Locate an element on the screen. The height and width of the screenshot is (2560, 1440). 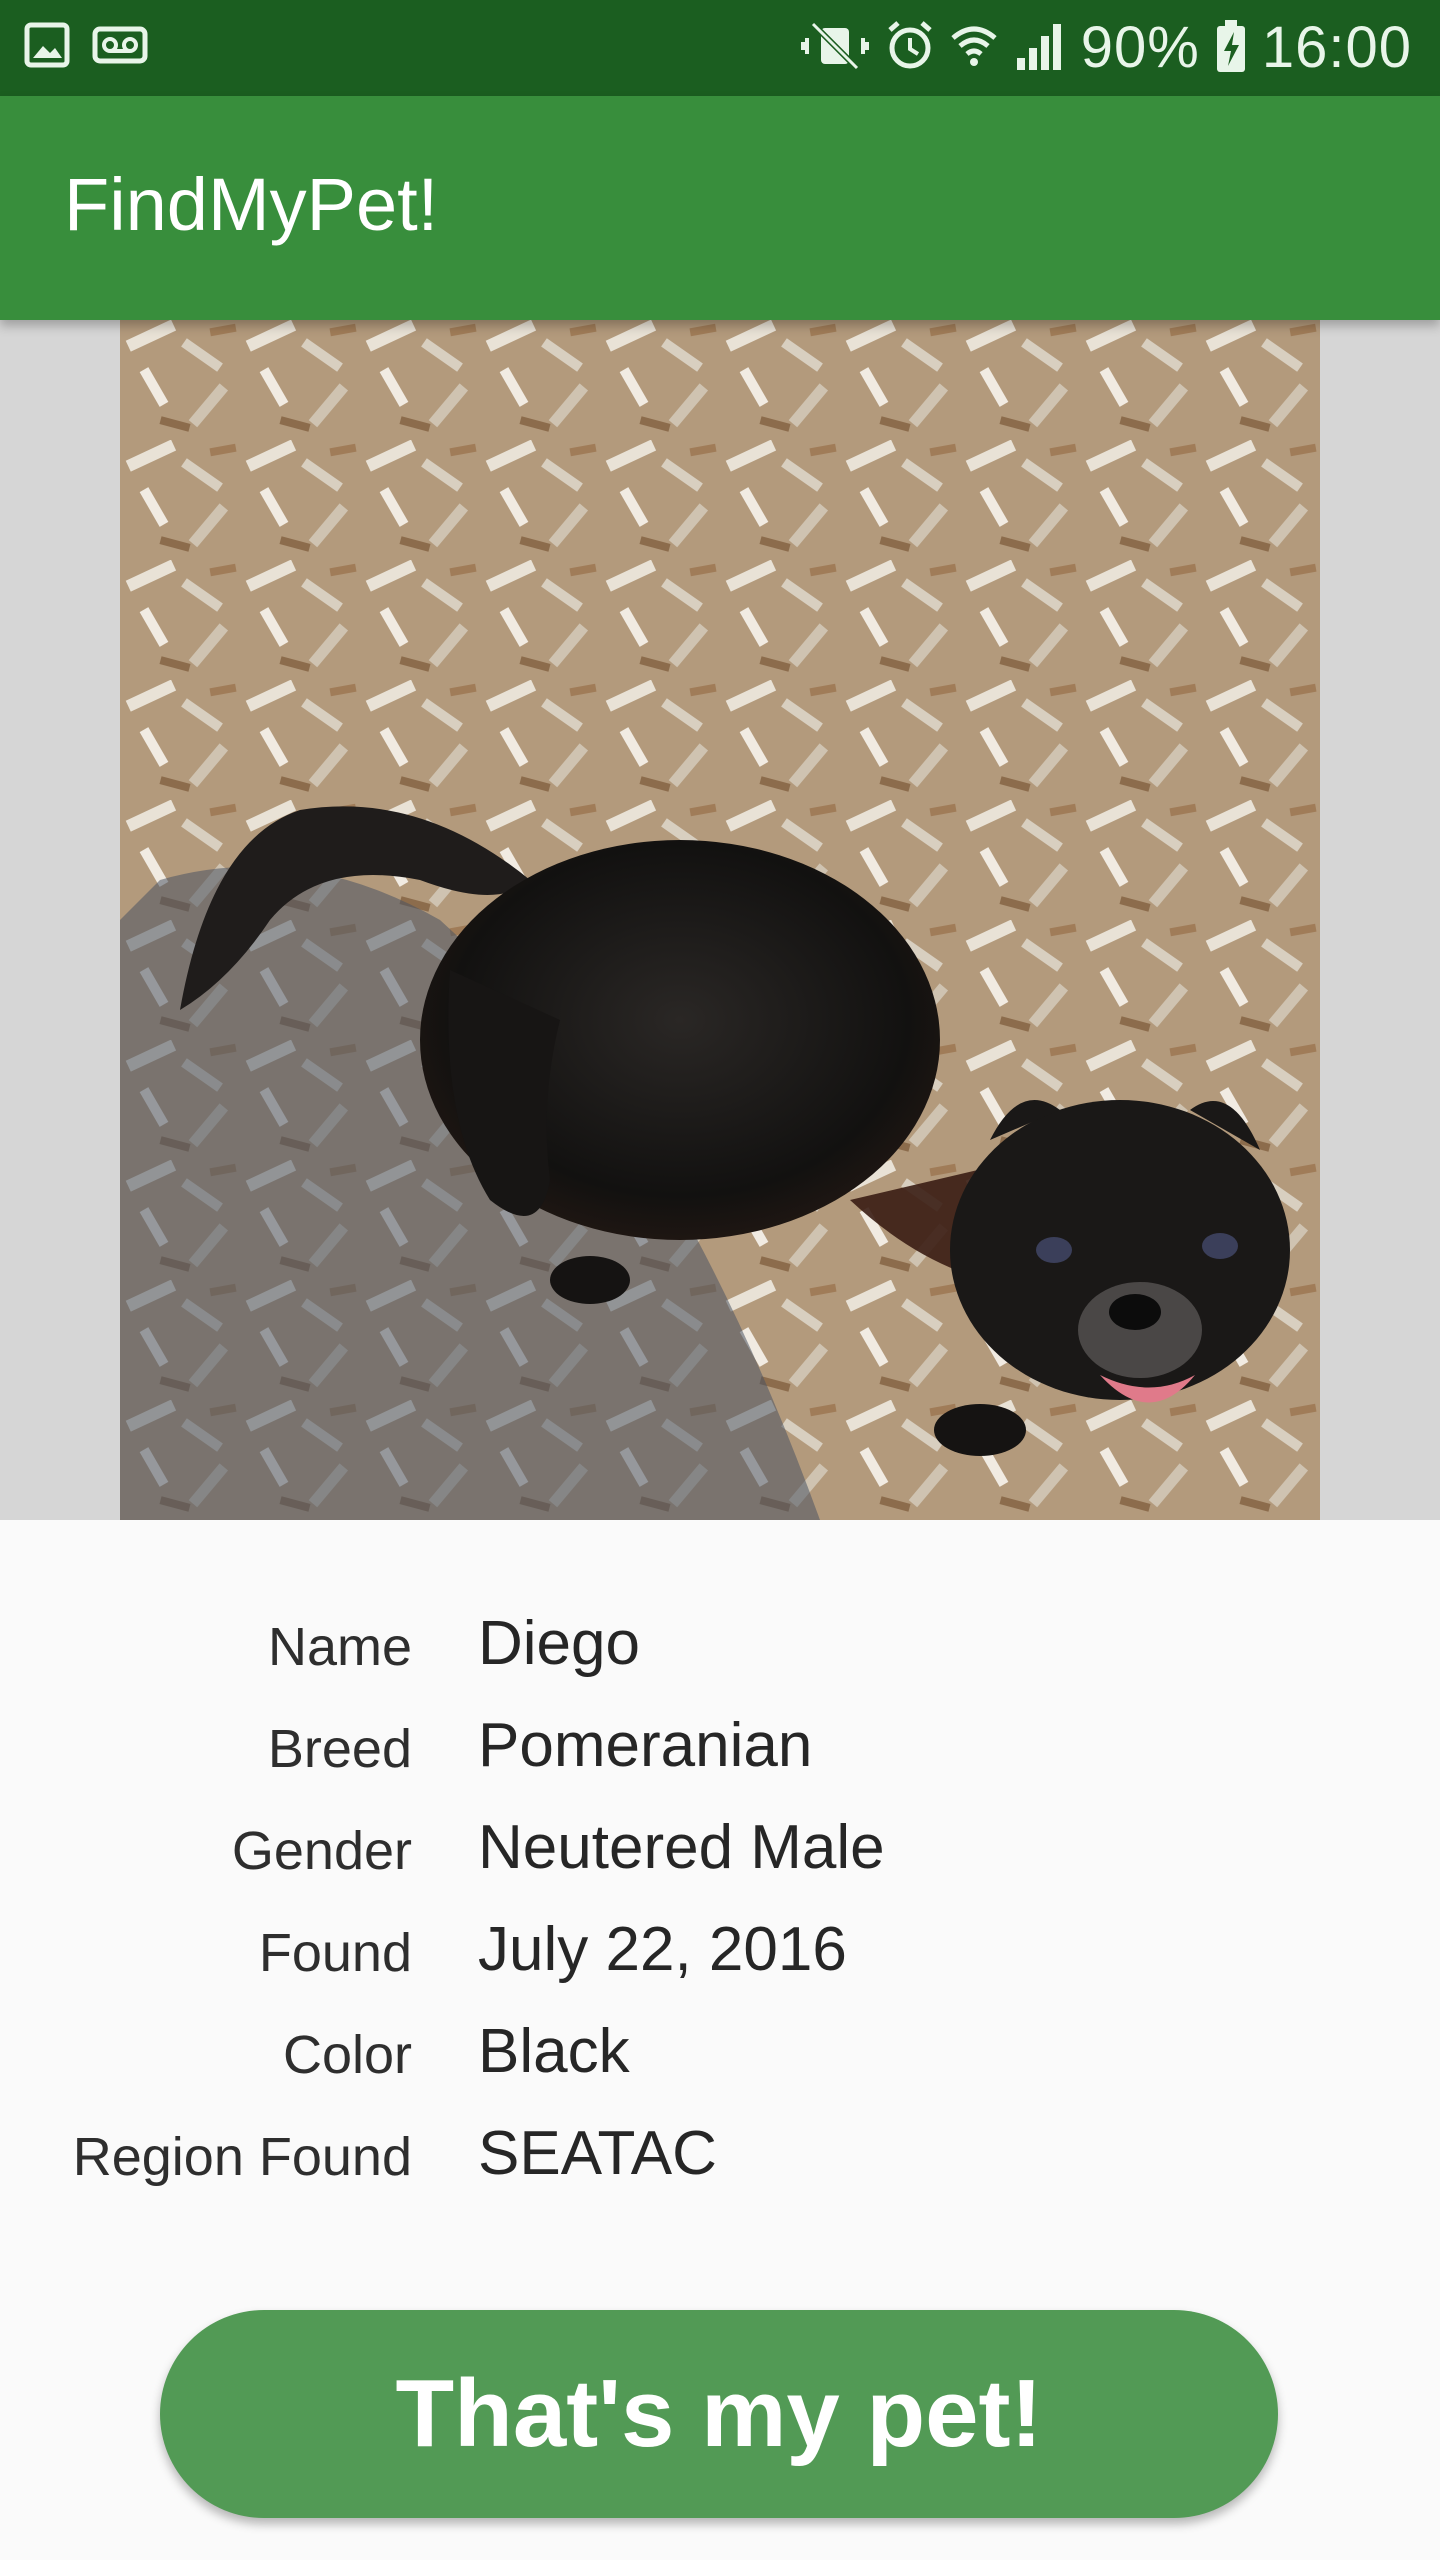
status-bar: 90% 16:00 is located at coordinates (720, 48).